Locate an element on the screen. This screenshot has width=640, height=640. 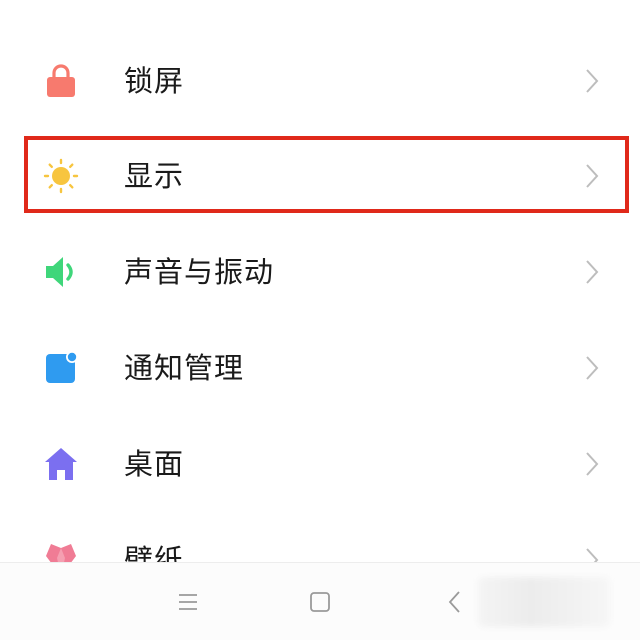
settings-item-label: 显示 is located at coordinates (154, 176).